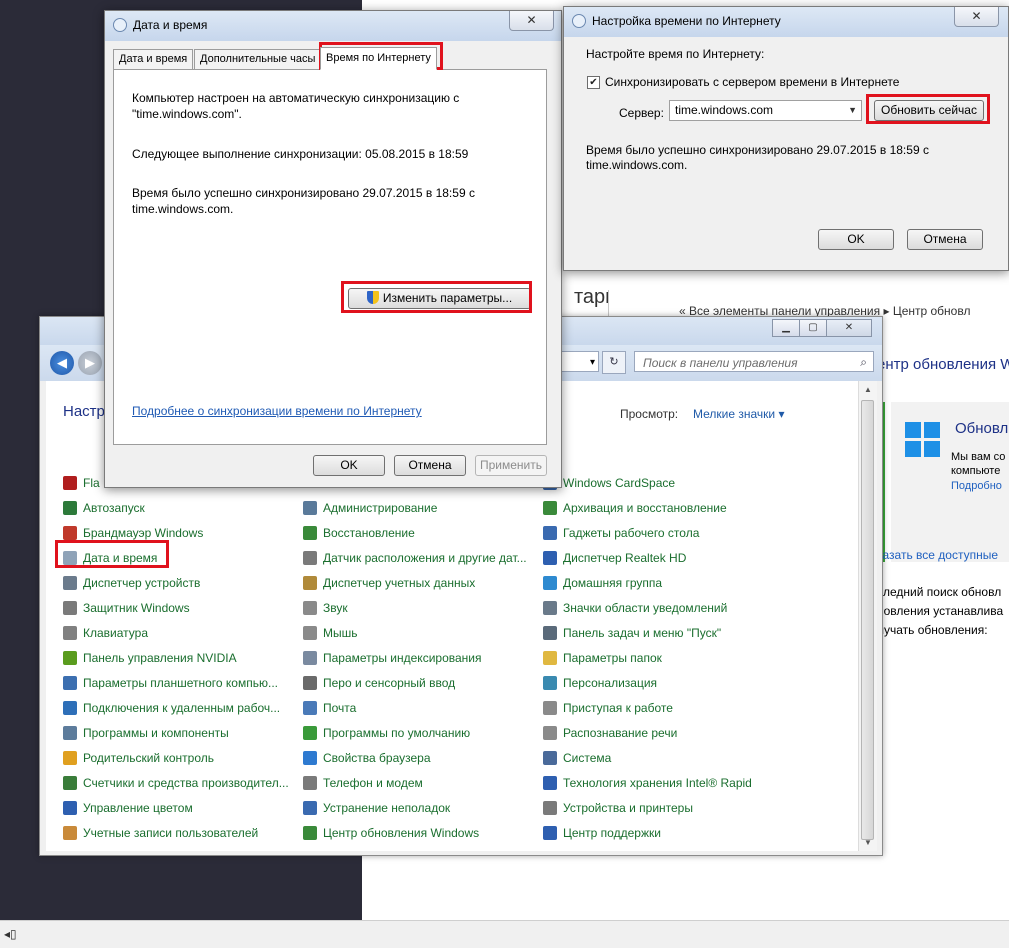  Describe the element at coordinates (90, 363) in the screenshot. I see `forward-arrow-icon: ▶` at that location.